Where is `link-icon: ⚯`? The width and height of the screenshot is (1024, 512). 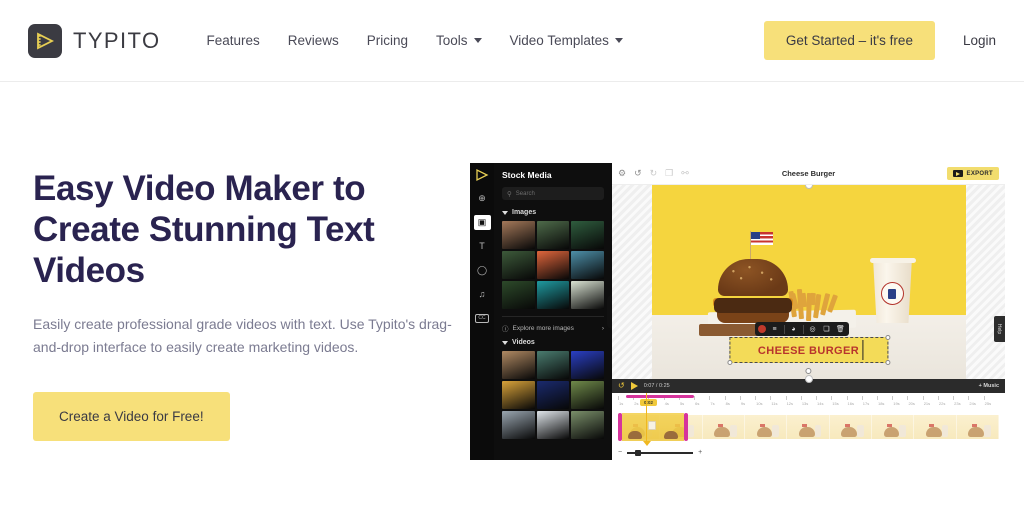 link-icon: ⚯ is located at coordinates (685, 173).